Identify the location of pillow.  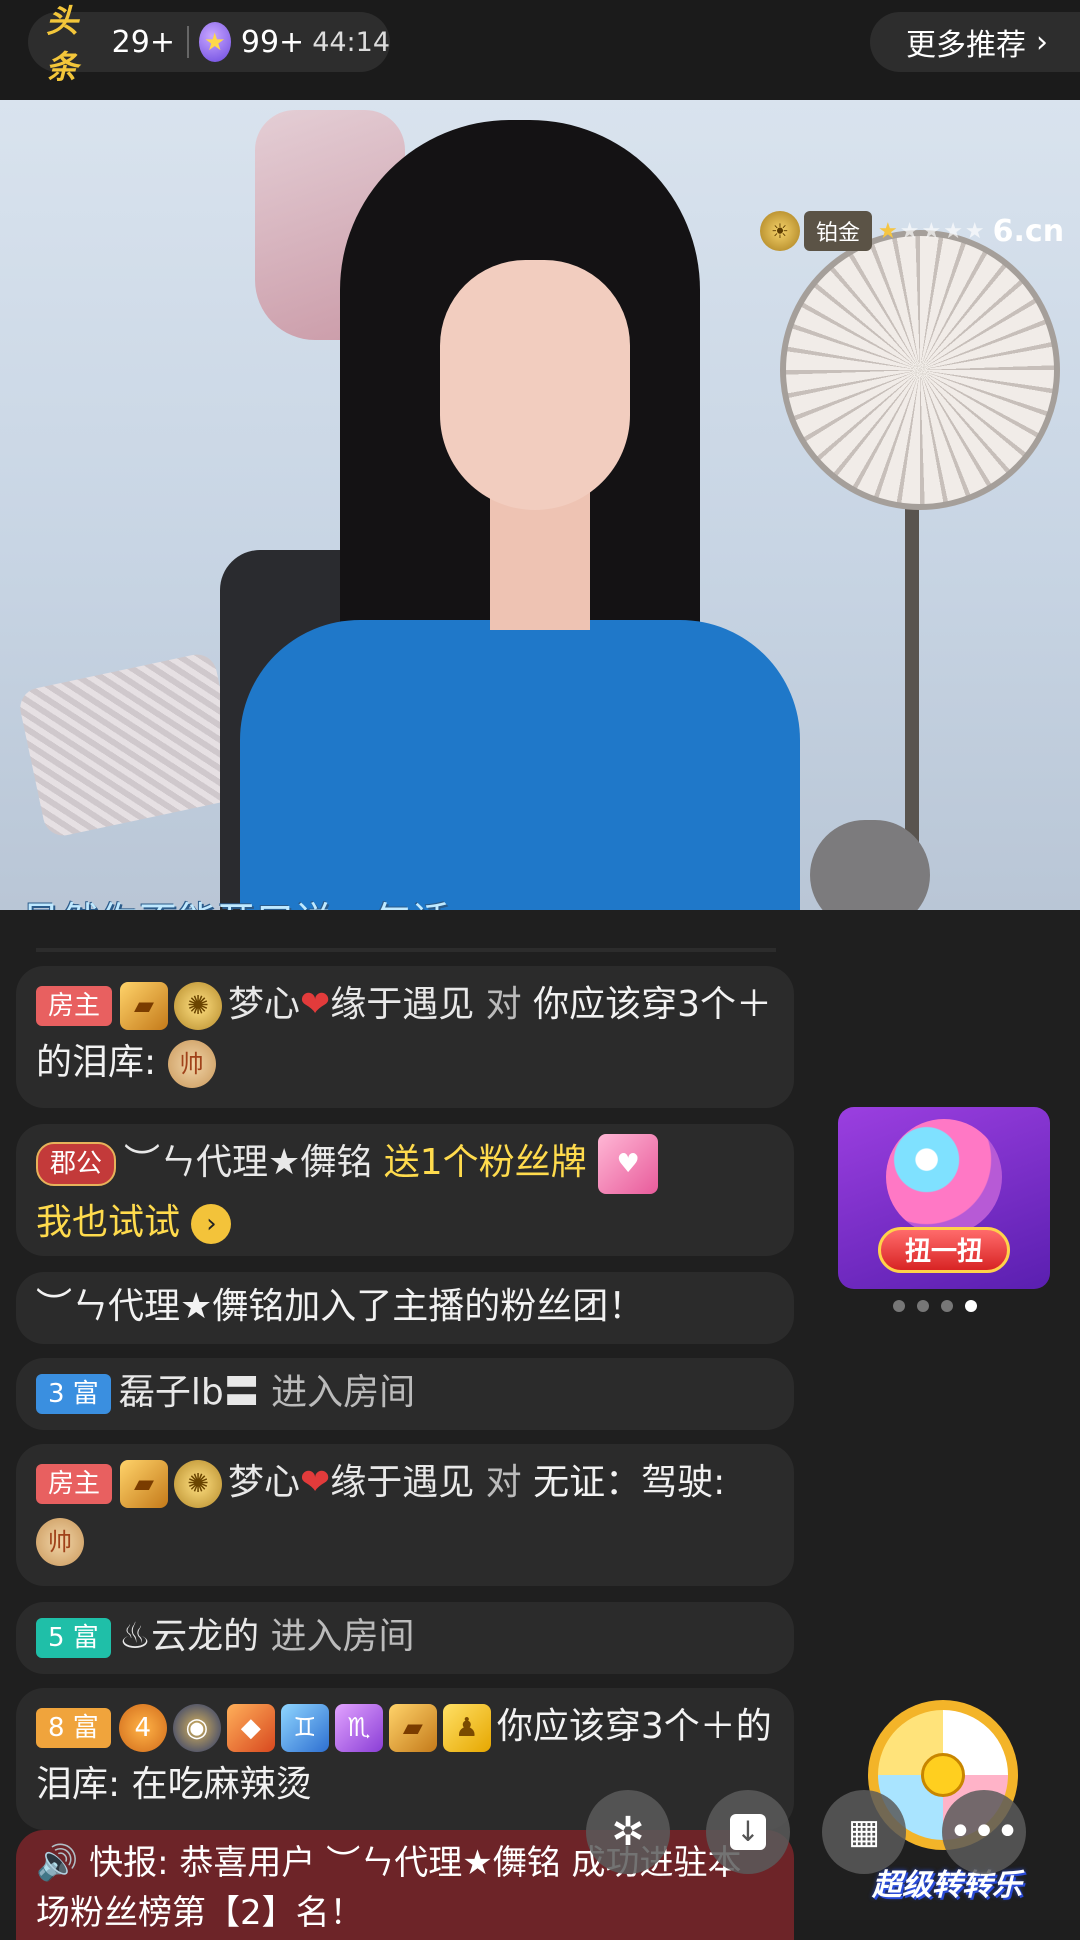
(130, 745).